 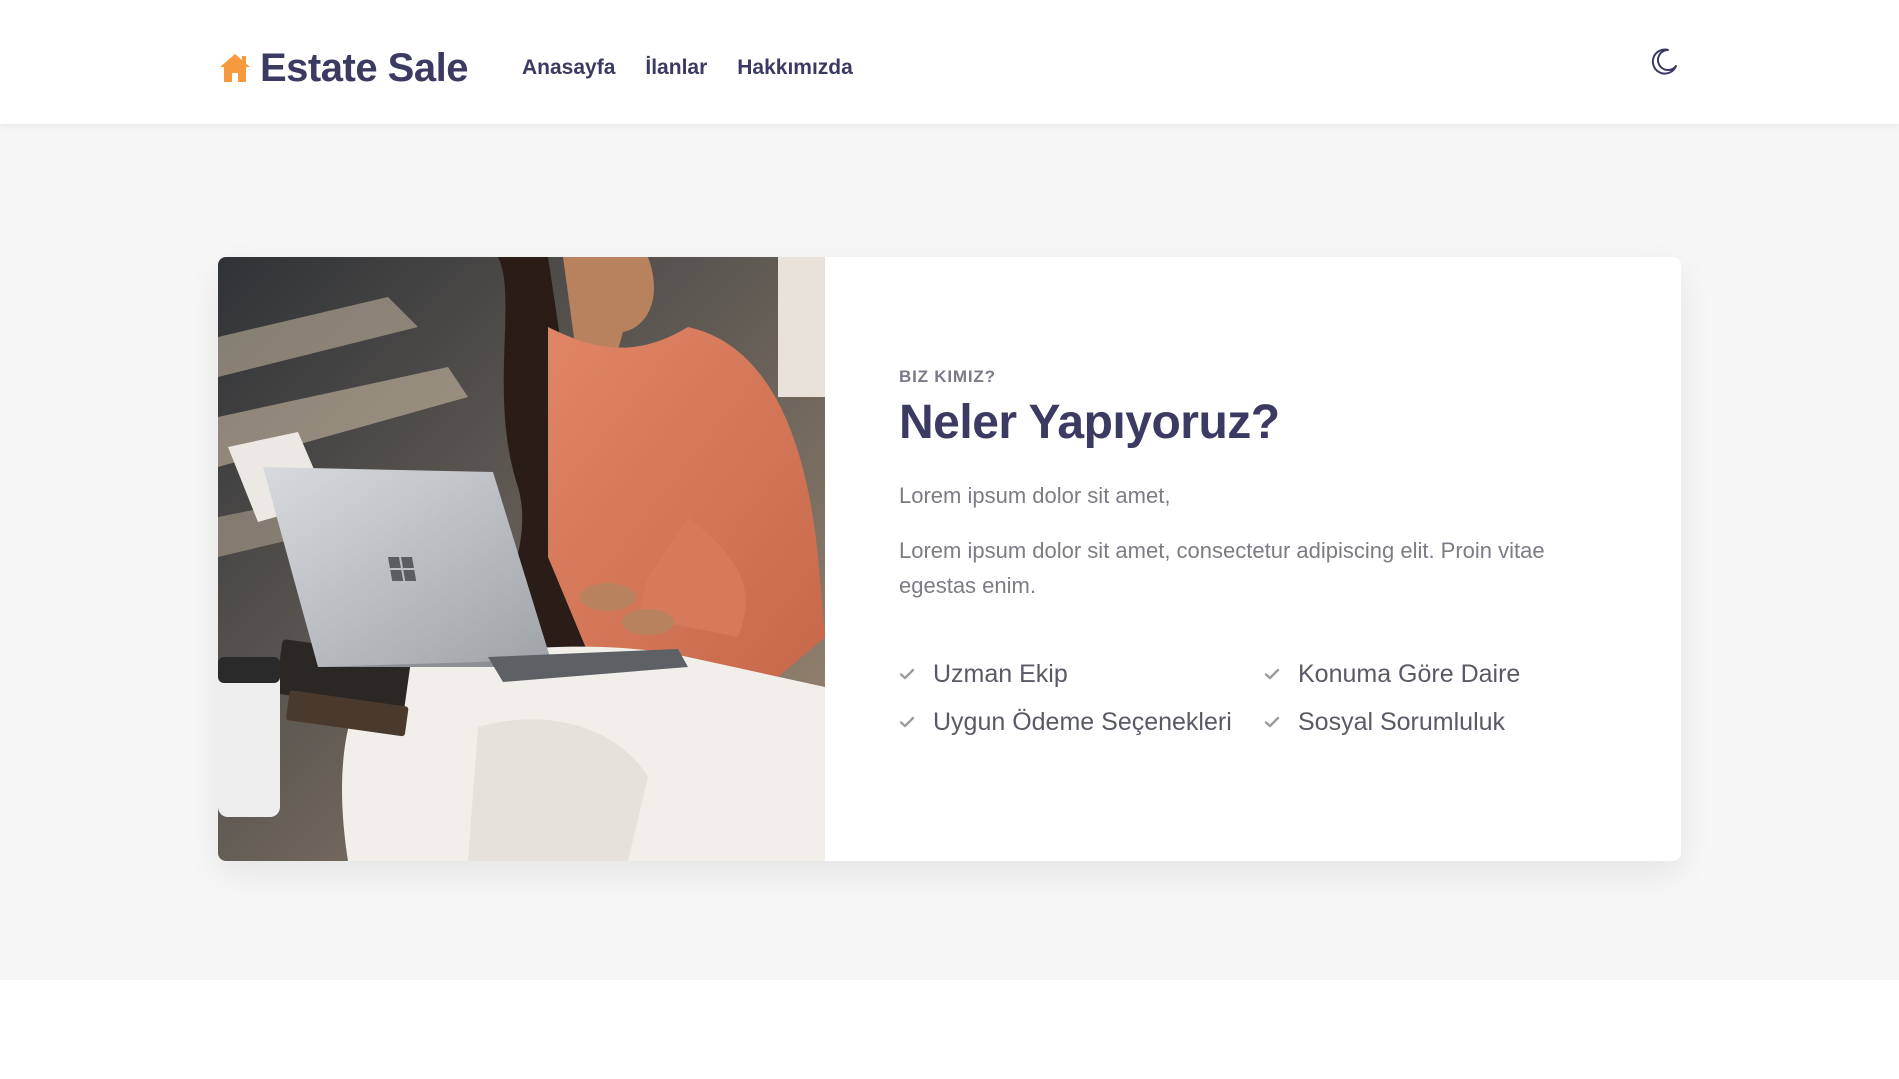 I want to click on moon-icon, so click(x=1664, y=61).